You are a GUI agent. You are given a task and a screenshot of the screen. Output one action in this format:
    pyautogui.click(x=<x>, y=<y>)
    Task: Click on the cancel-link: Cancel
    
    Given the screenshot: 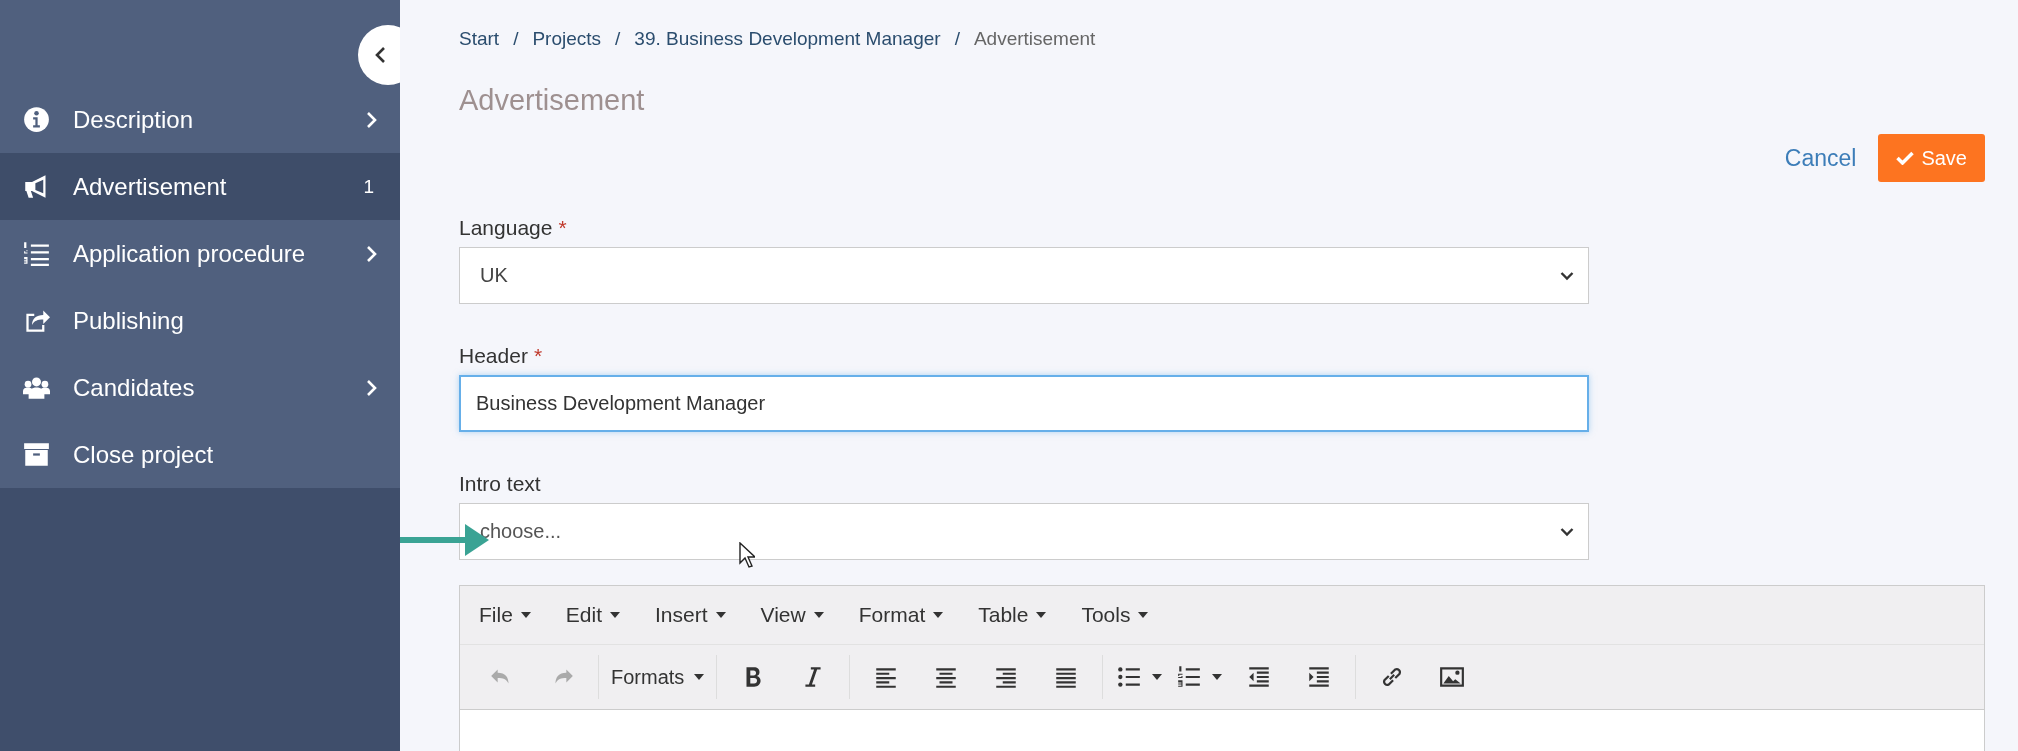 What is the action you would take?
    pyautogui.click(x=1820, y=158)
    